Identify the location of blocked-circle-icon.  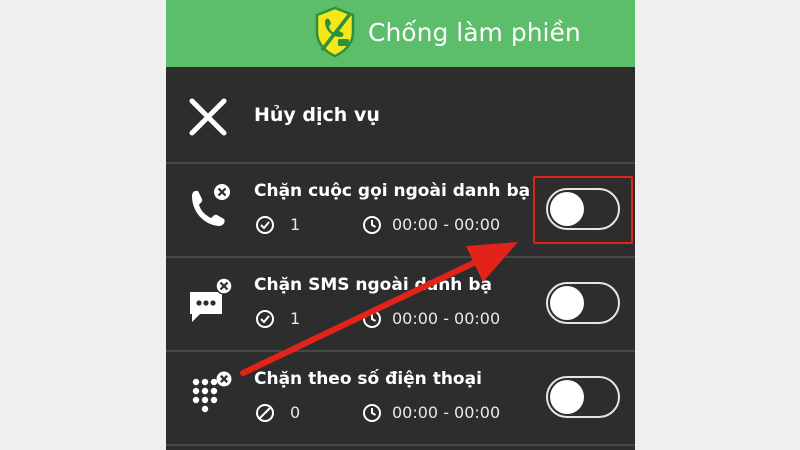
(265, 413).